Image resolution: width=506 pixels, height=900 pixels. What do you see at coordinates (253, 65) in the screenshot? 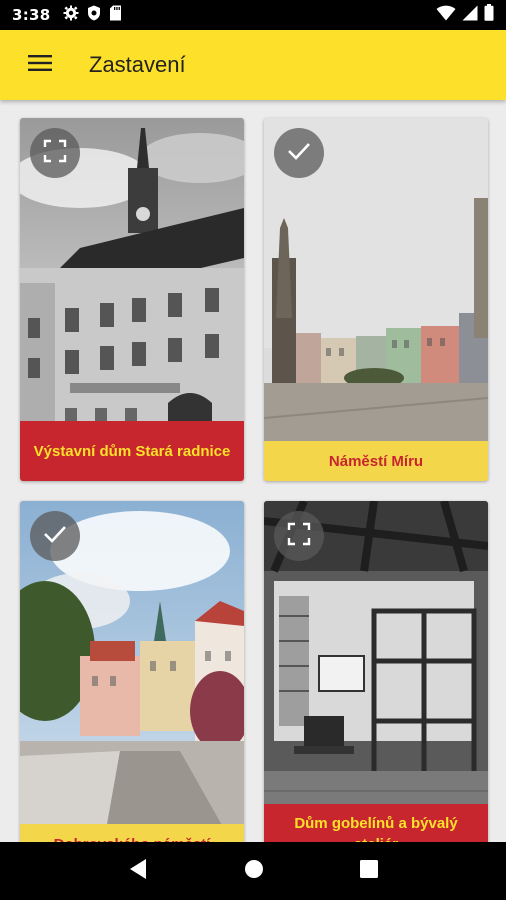
I see `app-bar: Zastavení` at bounding box center [253, 65].